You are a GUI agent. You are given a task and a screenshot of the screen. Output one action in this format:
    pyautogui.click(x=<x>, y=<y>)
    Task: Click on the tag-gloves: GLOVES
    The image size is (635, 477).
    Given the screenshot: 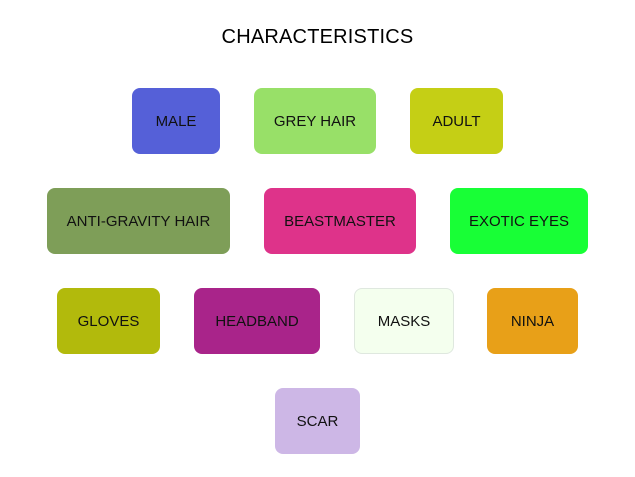 What is the action you would take?
    pyautogui.click(x=108, y=321)
    